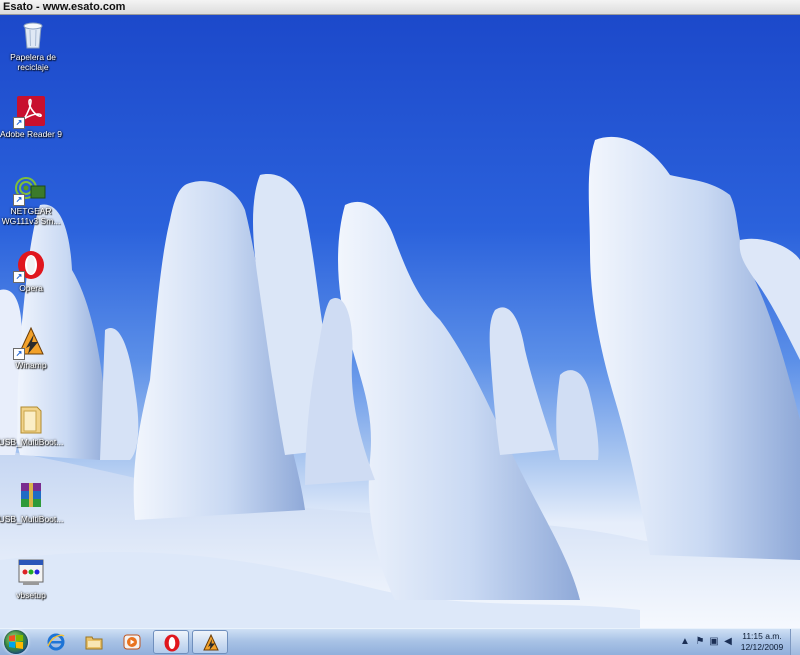 This screenshot has height=655, width=800. What do you see at coordinates (33, 34) in the screenshot?
I see `recycle-bin-icon` at bounding box center [33, 34].